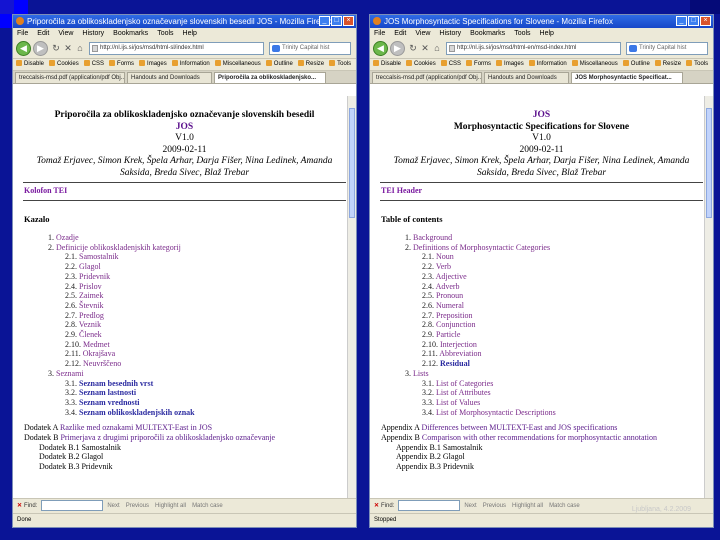 This screenshot has height=540, width=720. I want to click on toc-link: Predlog, so click(91, 315).